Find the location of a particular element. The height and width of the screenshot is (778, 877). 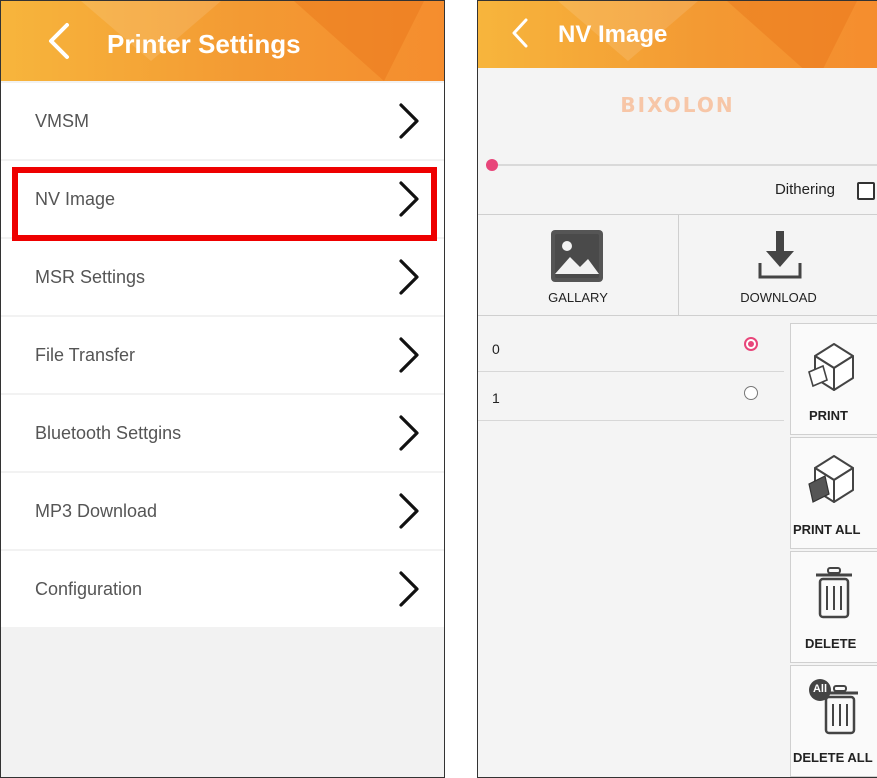

trash-icon is located at coordinates (834, 593).